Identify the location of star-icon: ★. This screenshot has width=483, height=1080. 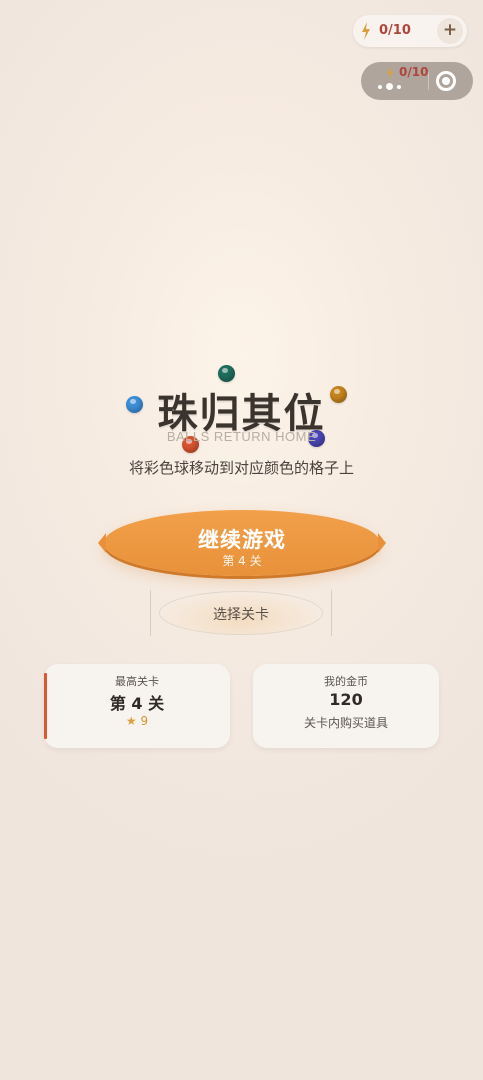
(131, 721).